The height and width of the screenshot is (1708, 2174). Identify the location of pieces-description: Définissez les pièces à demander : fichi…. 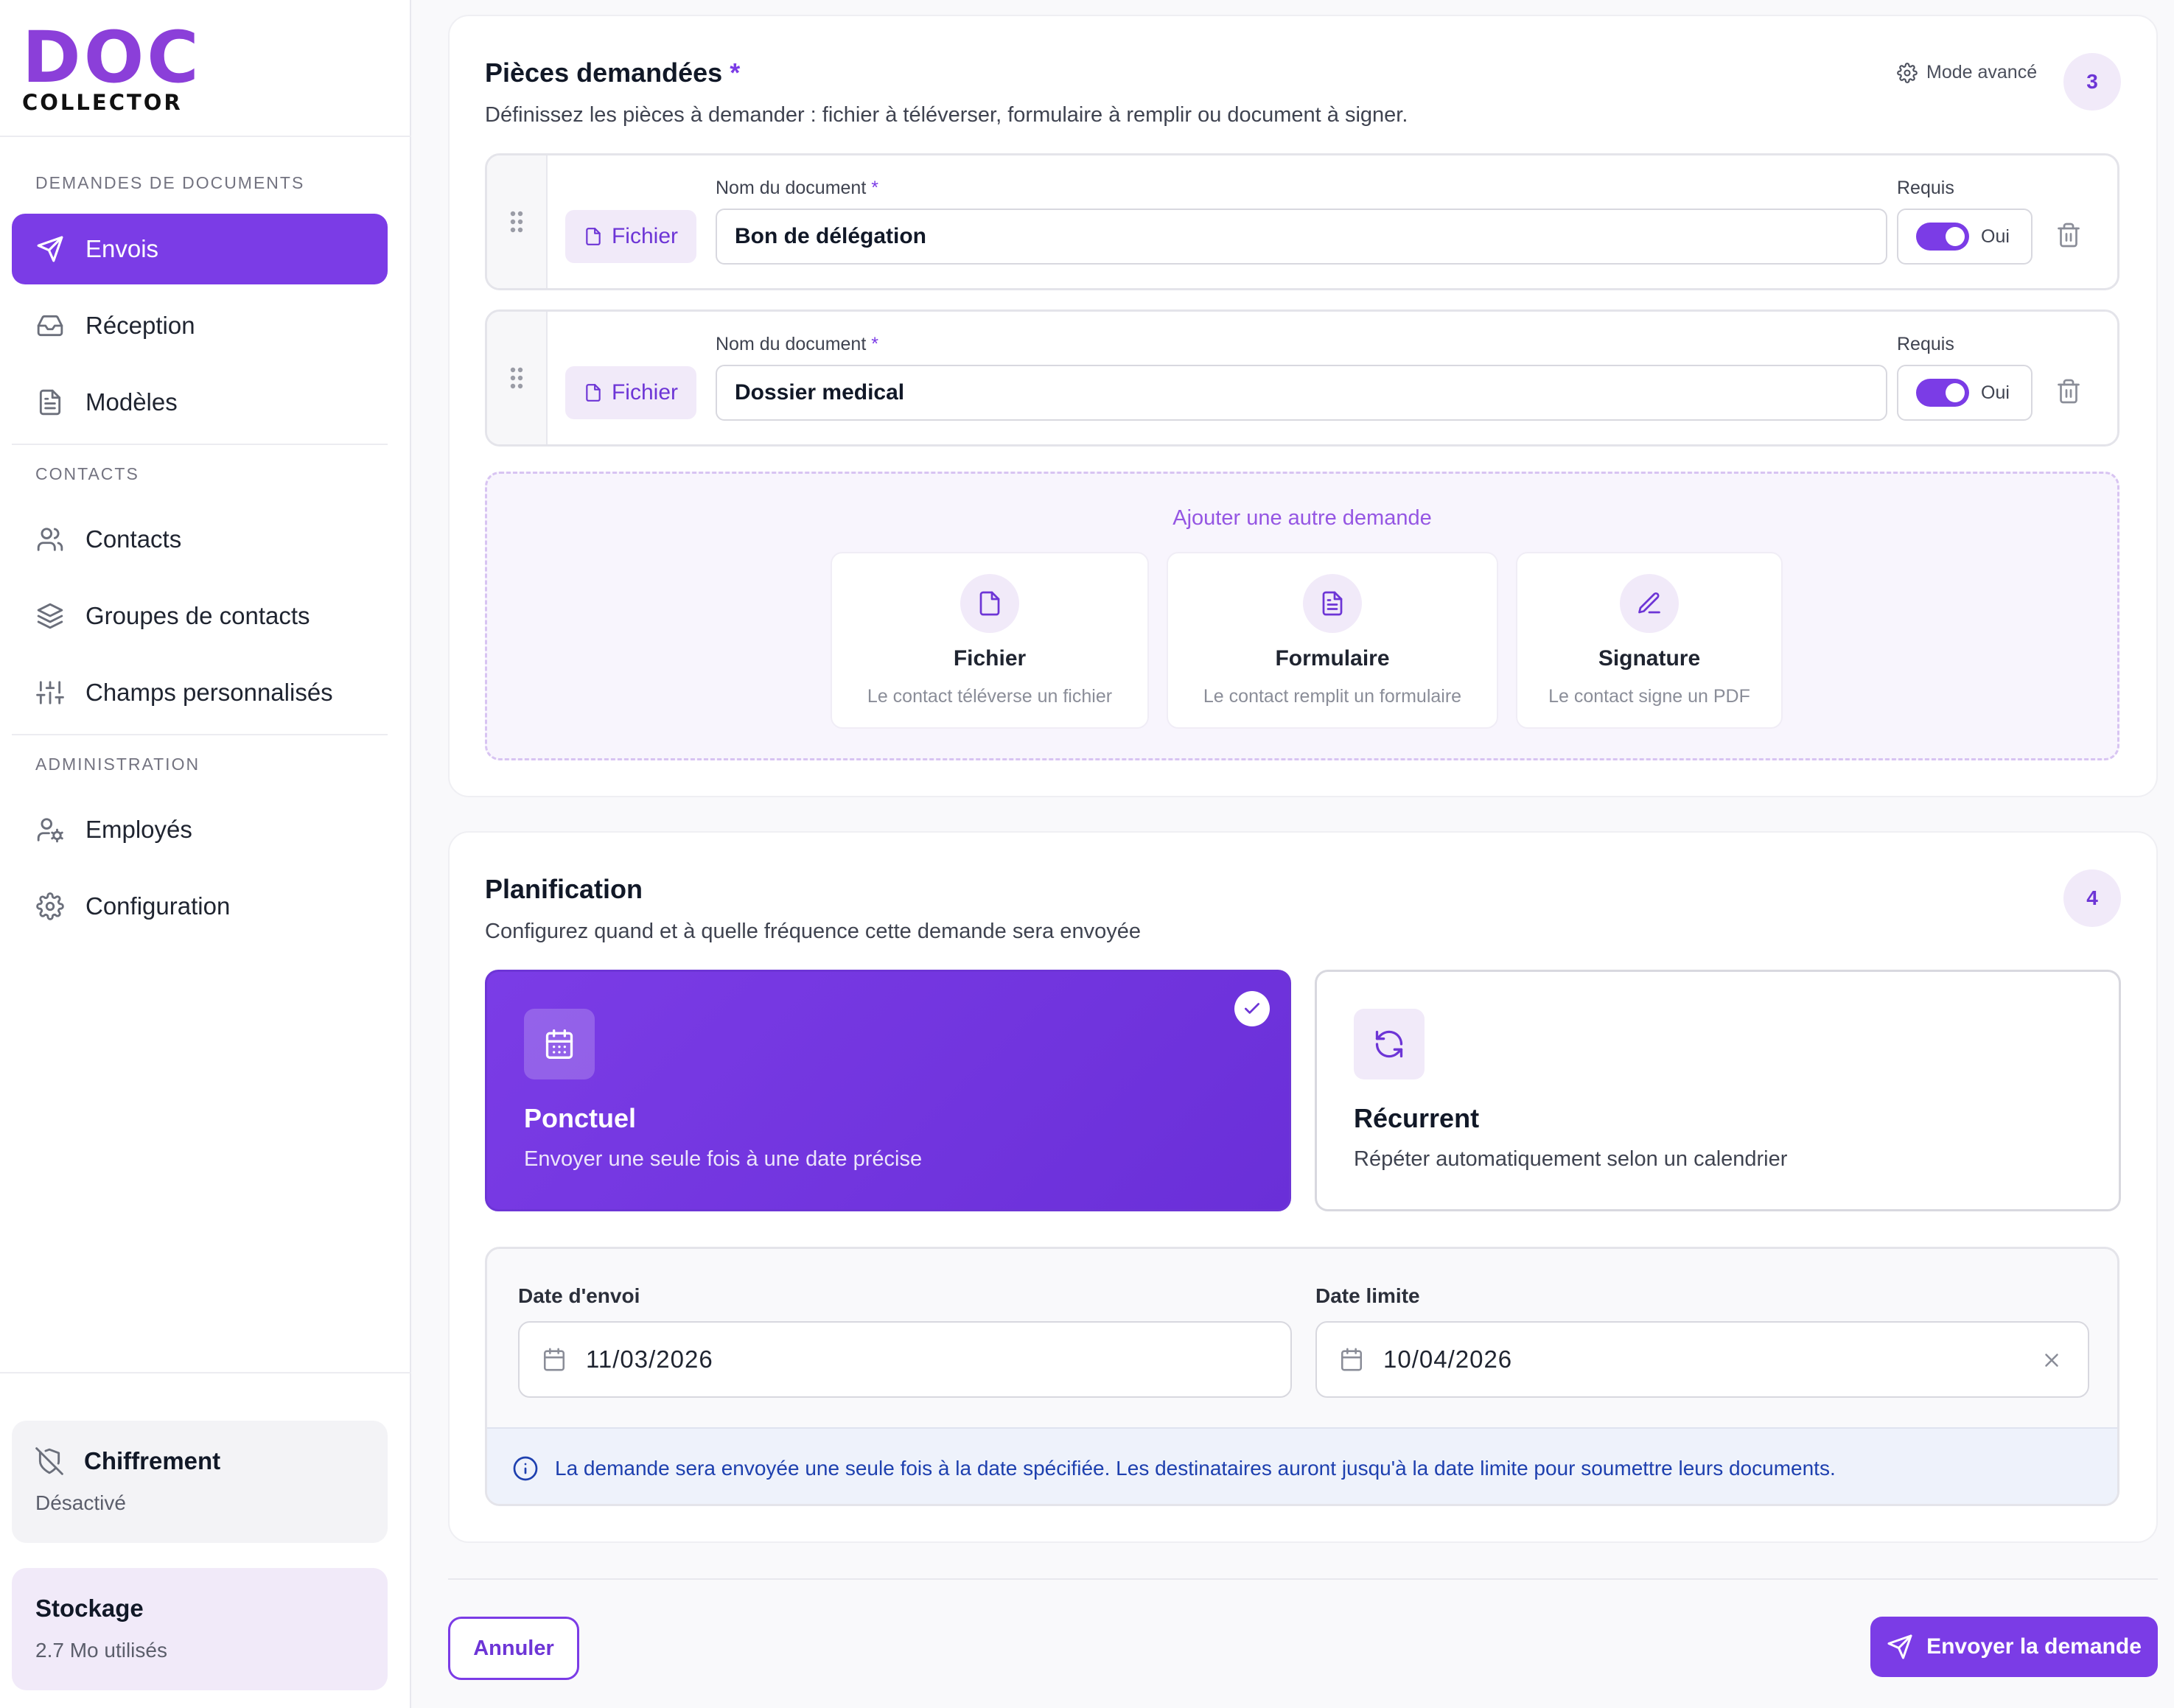
(946, 115).